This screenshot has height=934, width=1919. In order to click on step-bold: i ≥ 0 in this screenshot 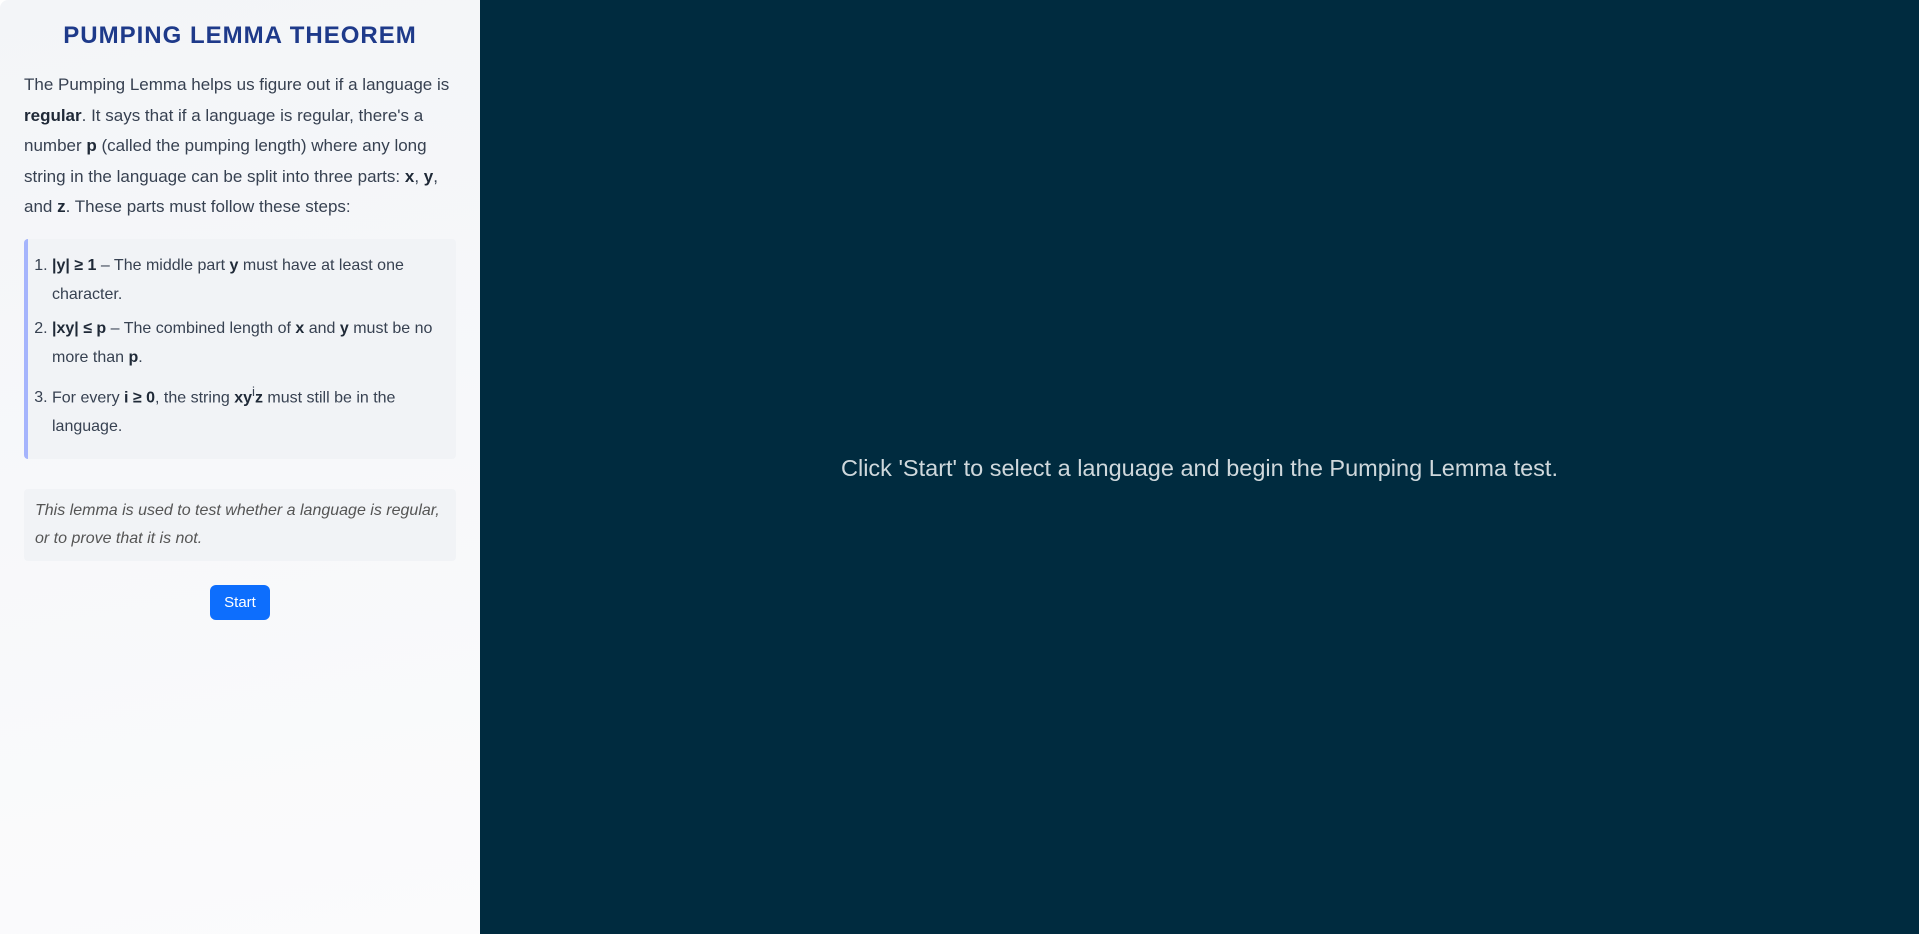, I will do `click(140, 397)`.